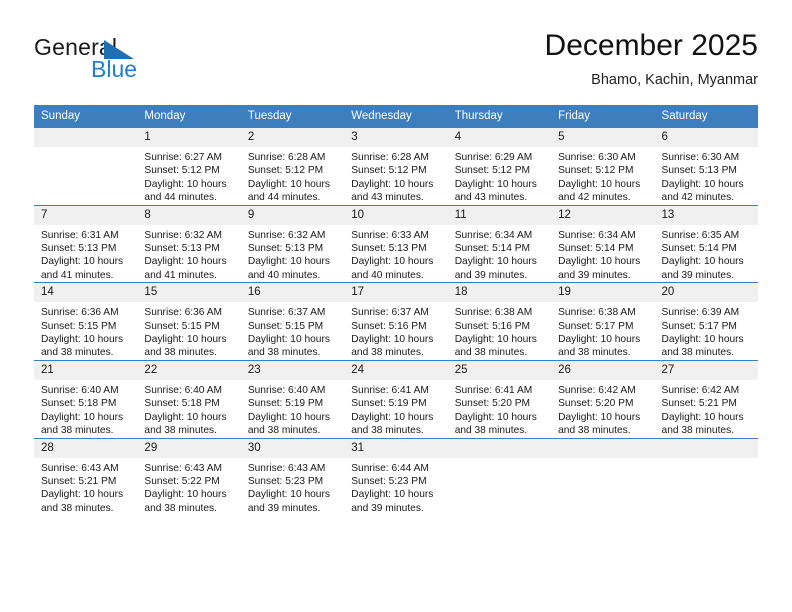 This screenshot has width=792, height=612. What do you see at coordinates (180, 198) in the screenshot?
I see `daylight-text: and 44 minutes.` at bounding box center [180, 198].